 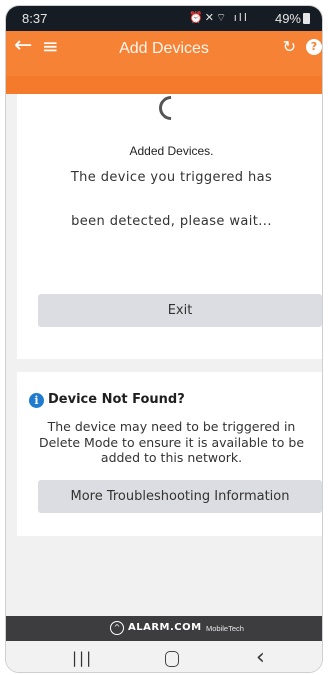 I want to click on header-strip, so click(x=164, y=85).